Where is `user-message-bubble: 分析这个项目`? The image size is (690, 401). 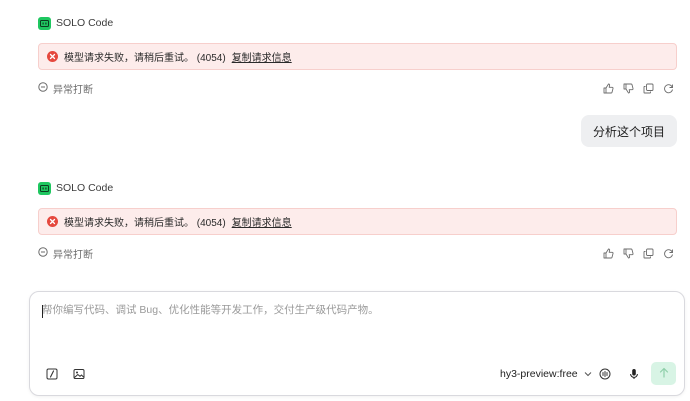
user-message-bubble: 分析这个项目 is located at coordinates (628, 131).